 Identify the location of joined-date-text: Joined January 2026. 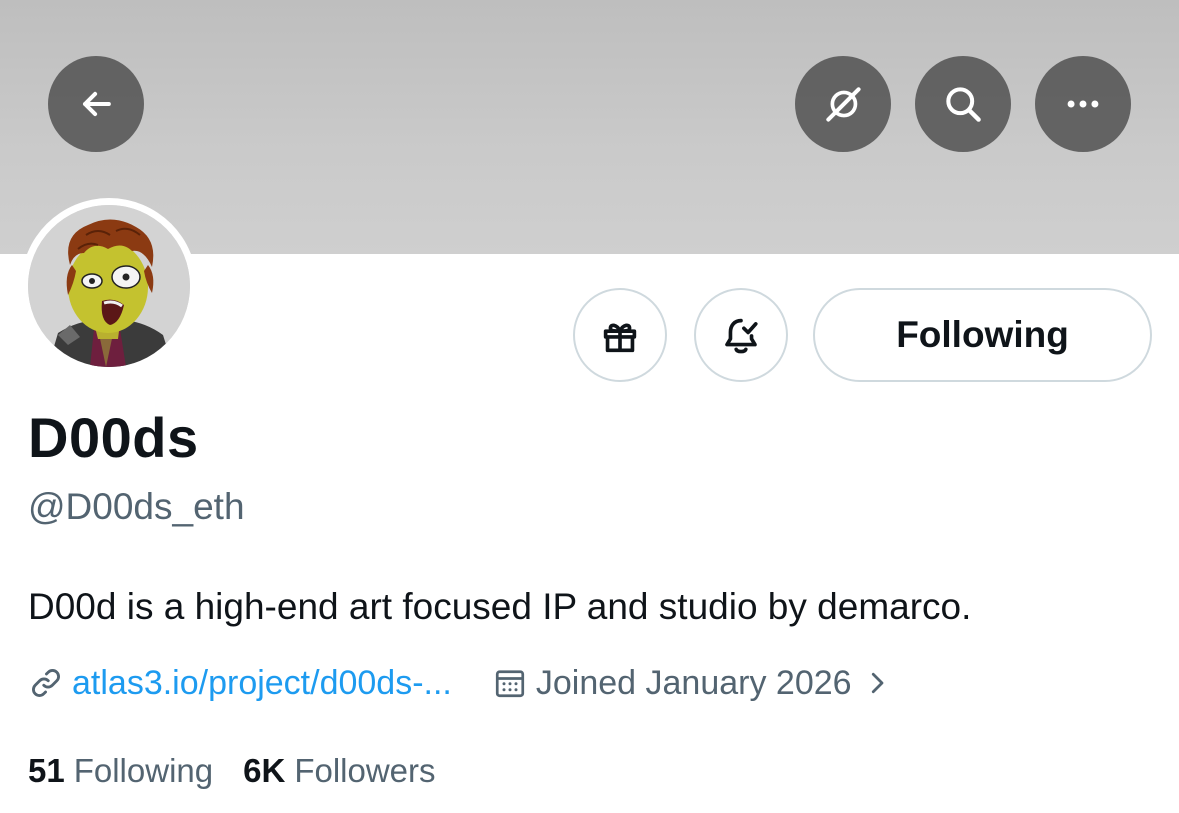
(693, 682).